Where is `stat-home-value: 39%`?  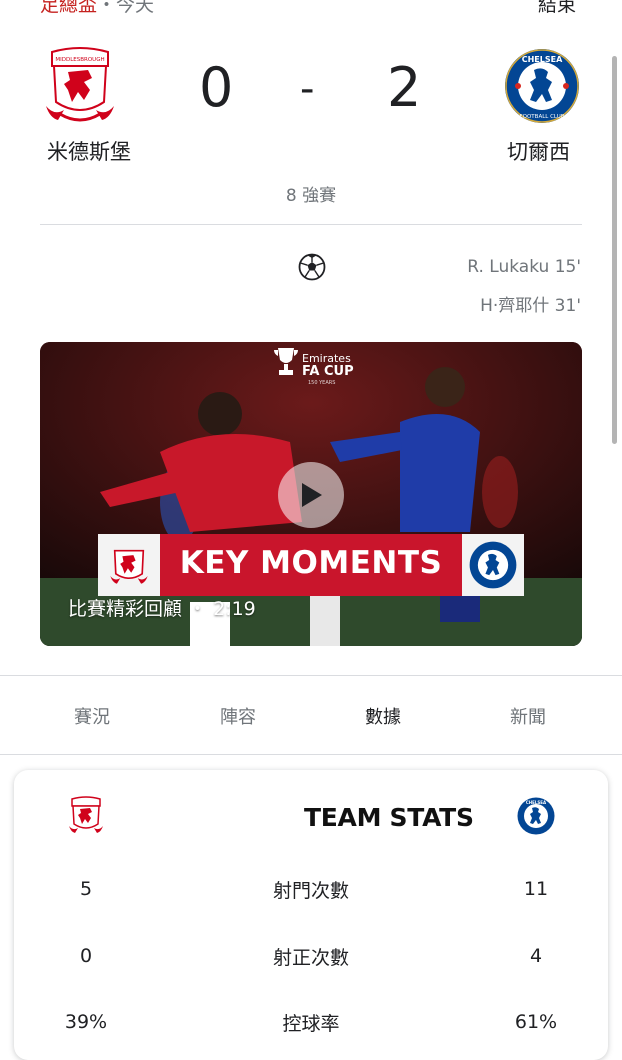
stat-home-value: 39% is located at coordinates (86, 1022).